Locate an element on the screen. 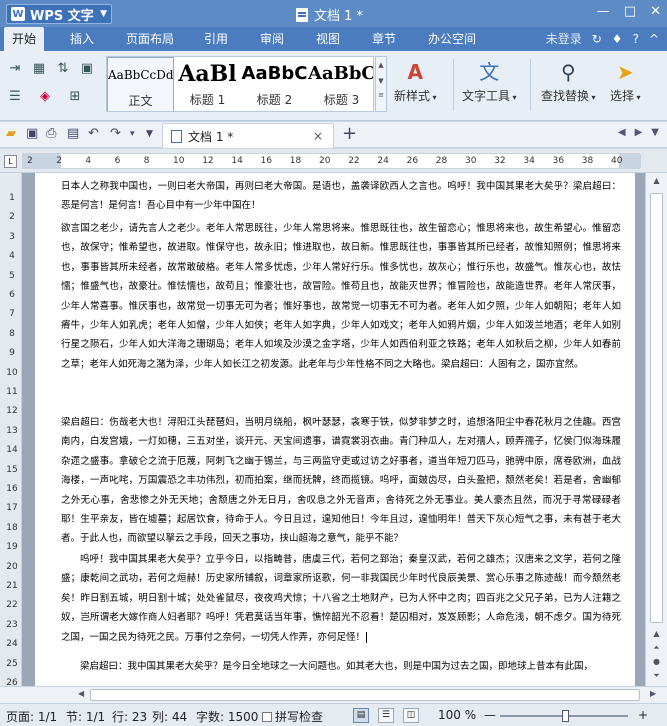 This screenshot has width=667, height=726. text-cursor is located at coordinates (367, 637).